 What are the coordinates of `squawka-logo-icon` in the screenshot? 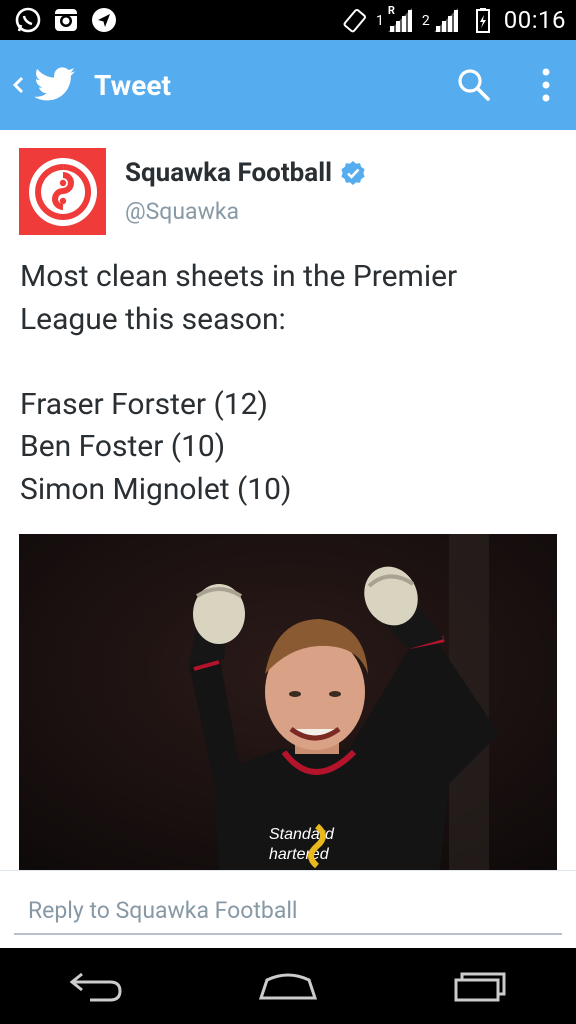 It's located at (62, 191).